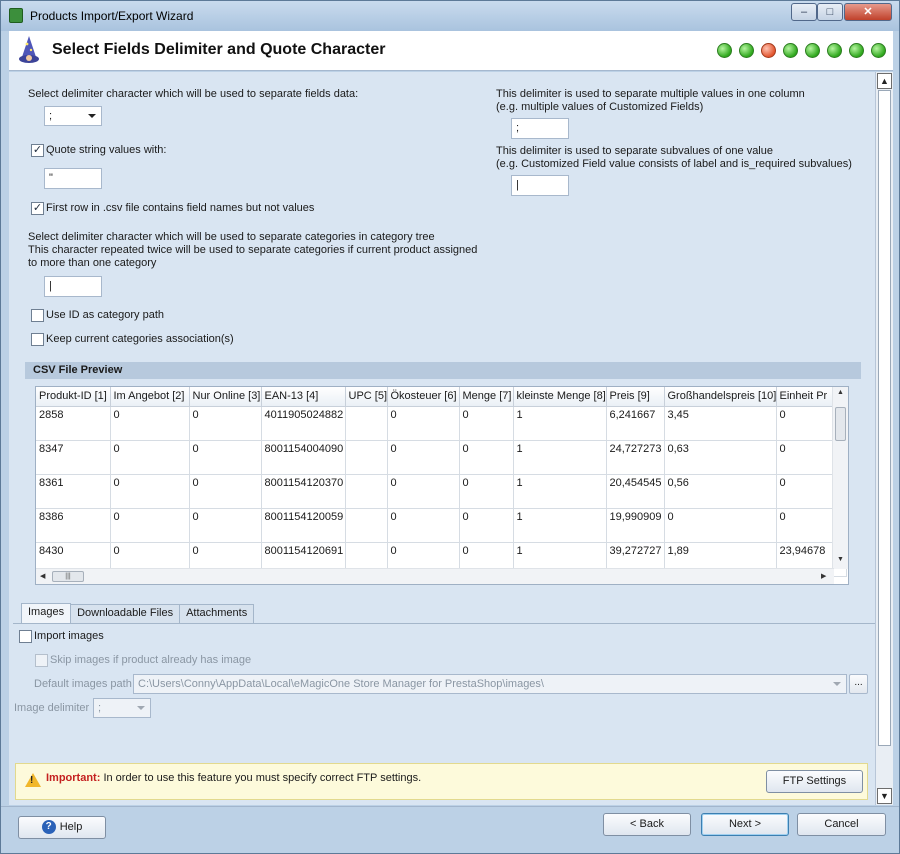 The height and width of the screenshot is (854, 900). I want to click on ftp-settings-button: FTP Settings, so click(814, 781).